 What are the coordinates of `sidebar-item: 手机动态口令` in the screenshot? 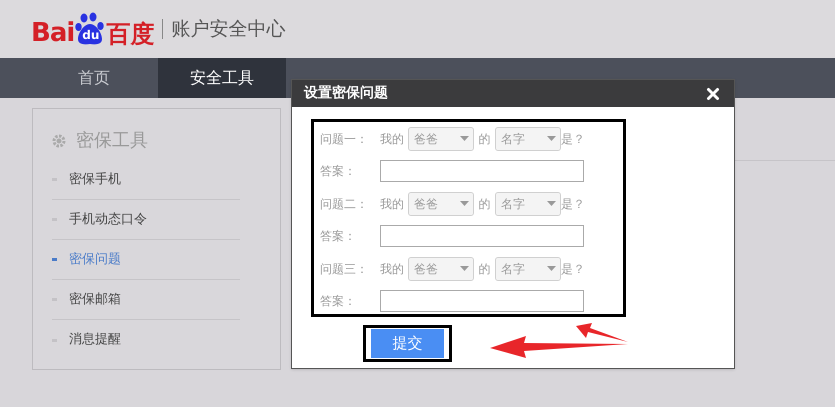 It's located at (99, 220).